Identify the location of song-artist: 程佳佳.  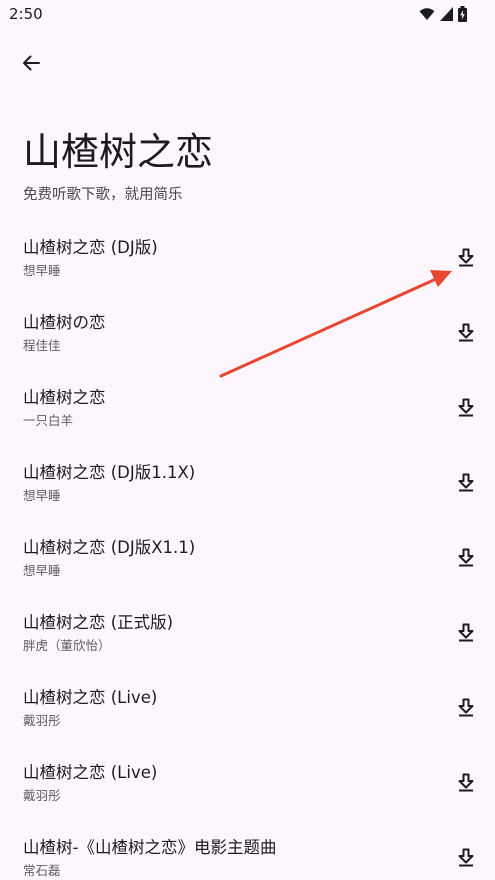
(42, 345).